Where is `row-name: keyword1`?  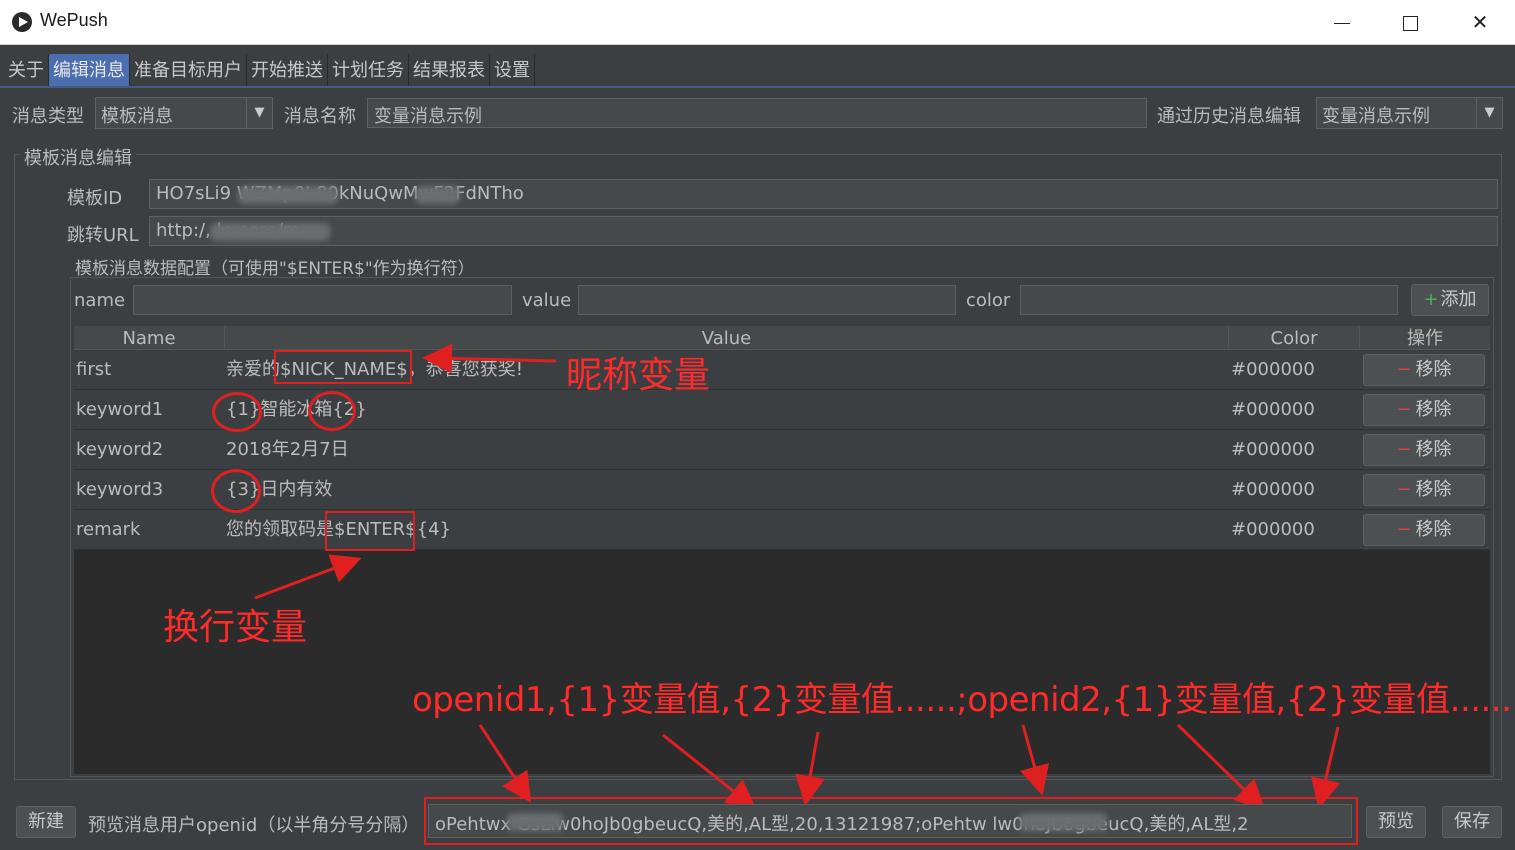 row-name: keyword1 is located at coordinates (120, 409).